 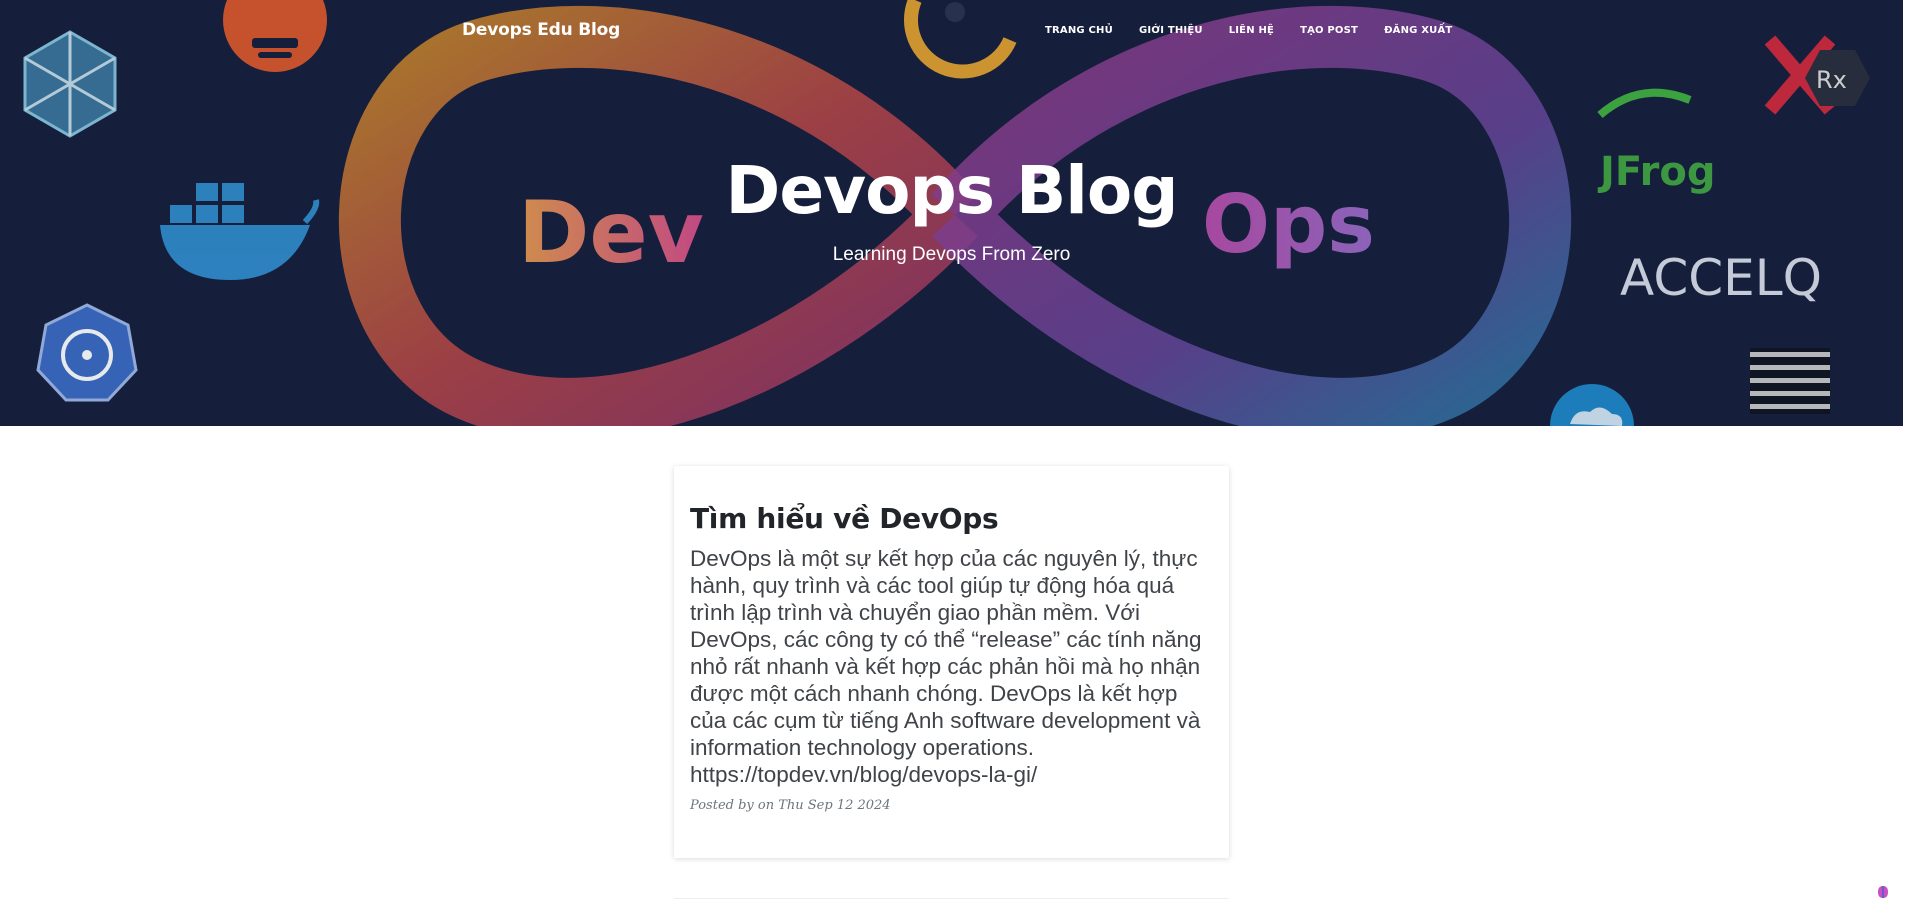 What do you see at coordinates (1418, 30) in the screenshot?
I see `nav-link-logout: ĐĂNG XUẤT` at bounding box center [1418, 30].